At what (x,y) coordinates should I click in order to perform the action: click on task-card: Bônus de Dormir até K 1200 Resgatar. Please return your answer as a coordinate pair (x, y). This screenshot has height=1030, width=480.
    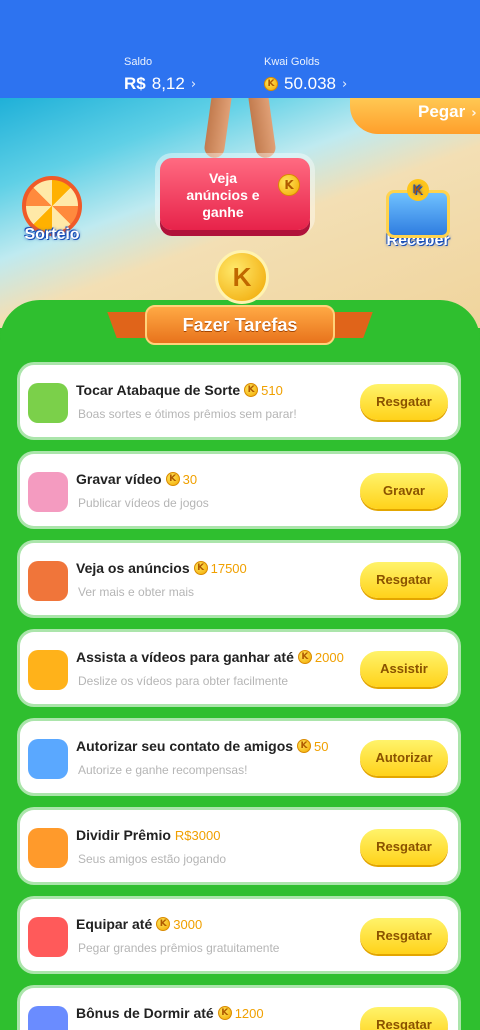
    Looking at the image, I should click on (239, 1009).